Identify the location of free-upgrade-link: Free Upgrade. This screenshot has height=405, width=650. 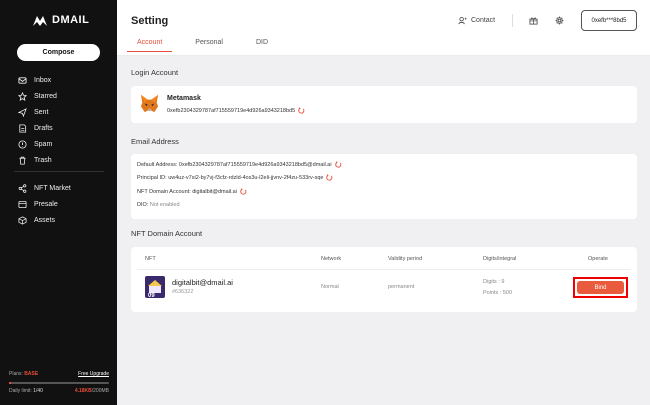
(93, 374).